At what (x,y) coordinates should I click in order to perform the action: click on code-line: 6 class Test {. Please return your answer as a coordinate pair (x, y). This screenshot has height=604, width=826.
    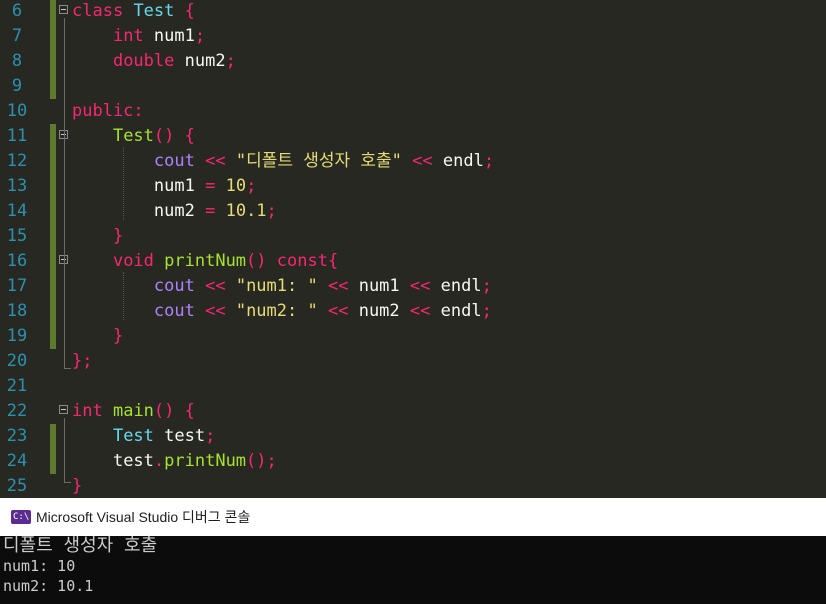
    Looking at the image, I should click on (413, 12).